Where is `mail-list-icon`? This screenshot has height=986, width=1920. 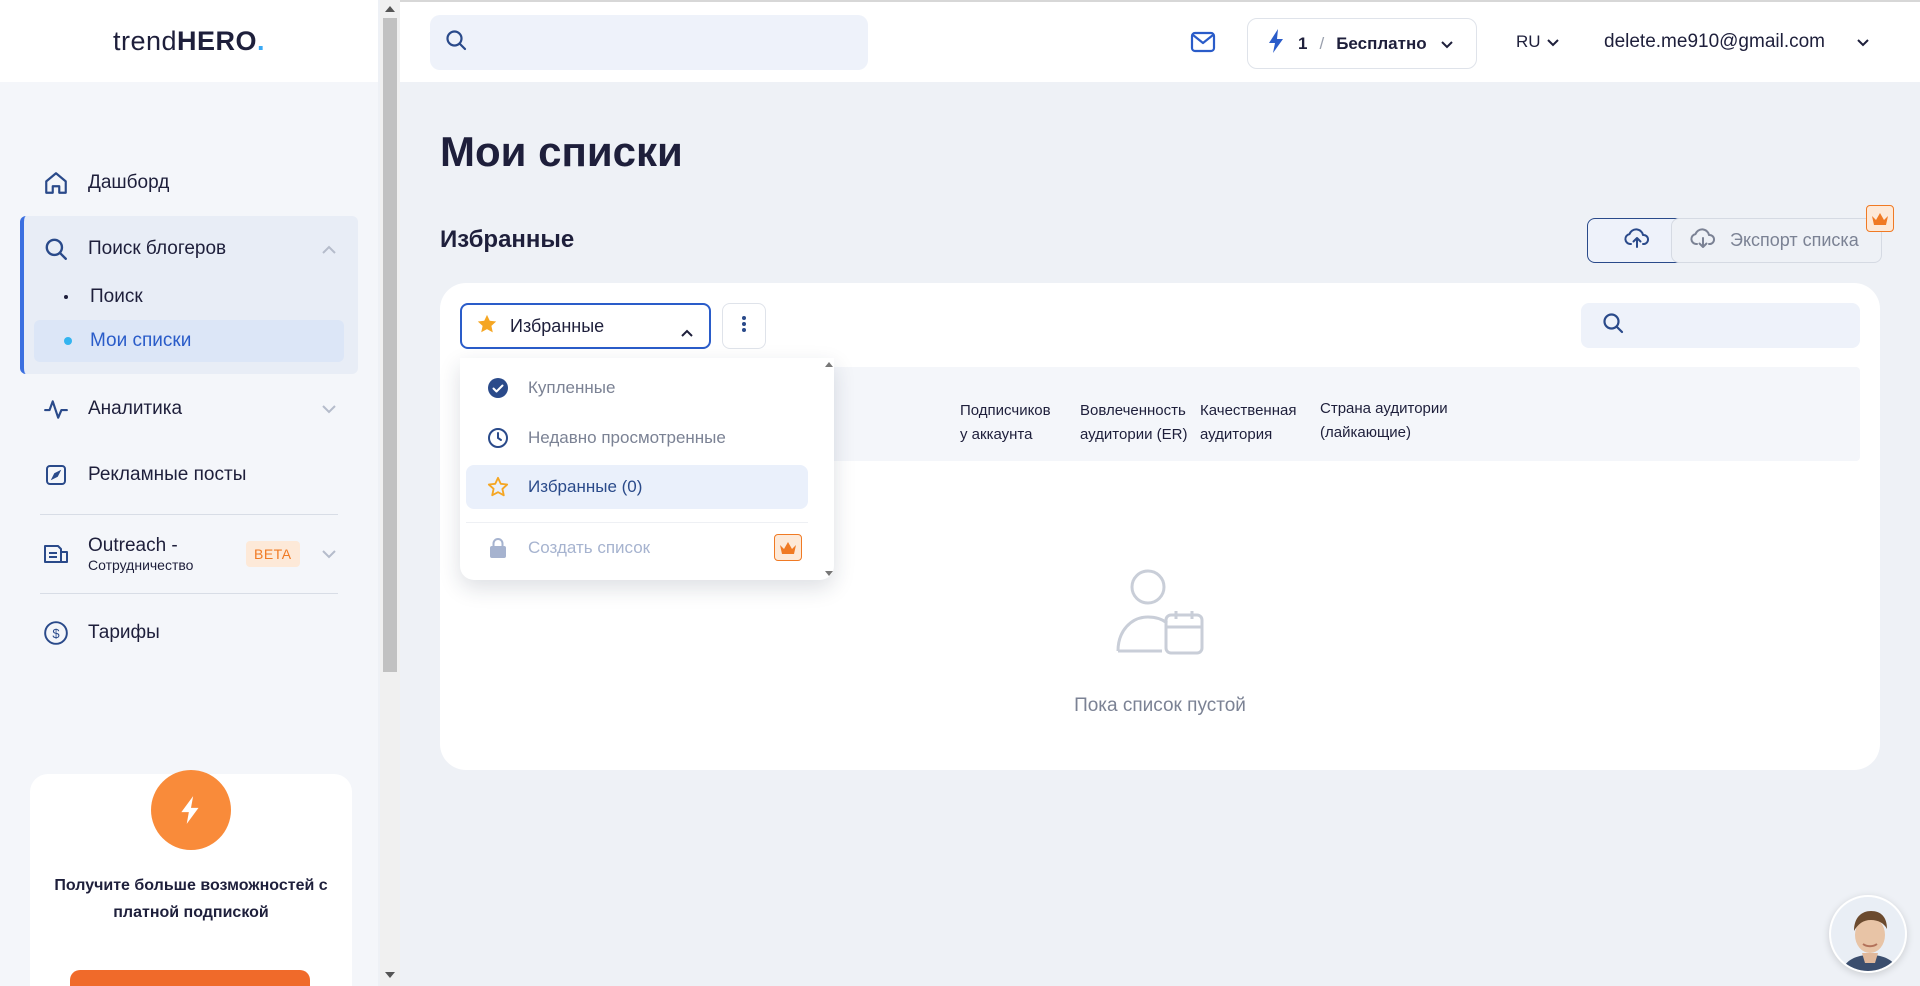
mail-list-icon is located at coordinates (56, 554).